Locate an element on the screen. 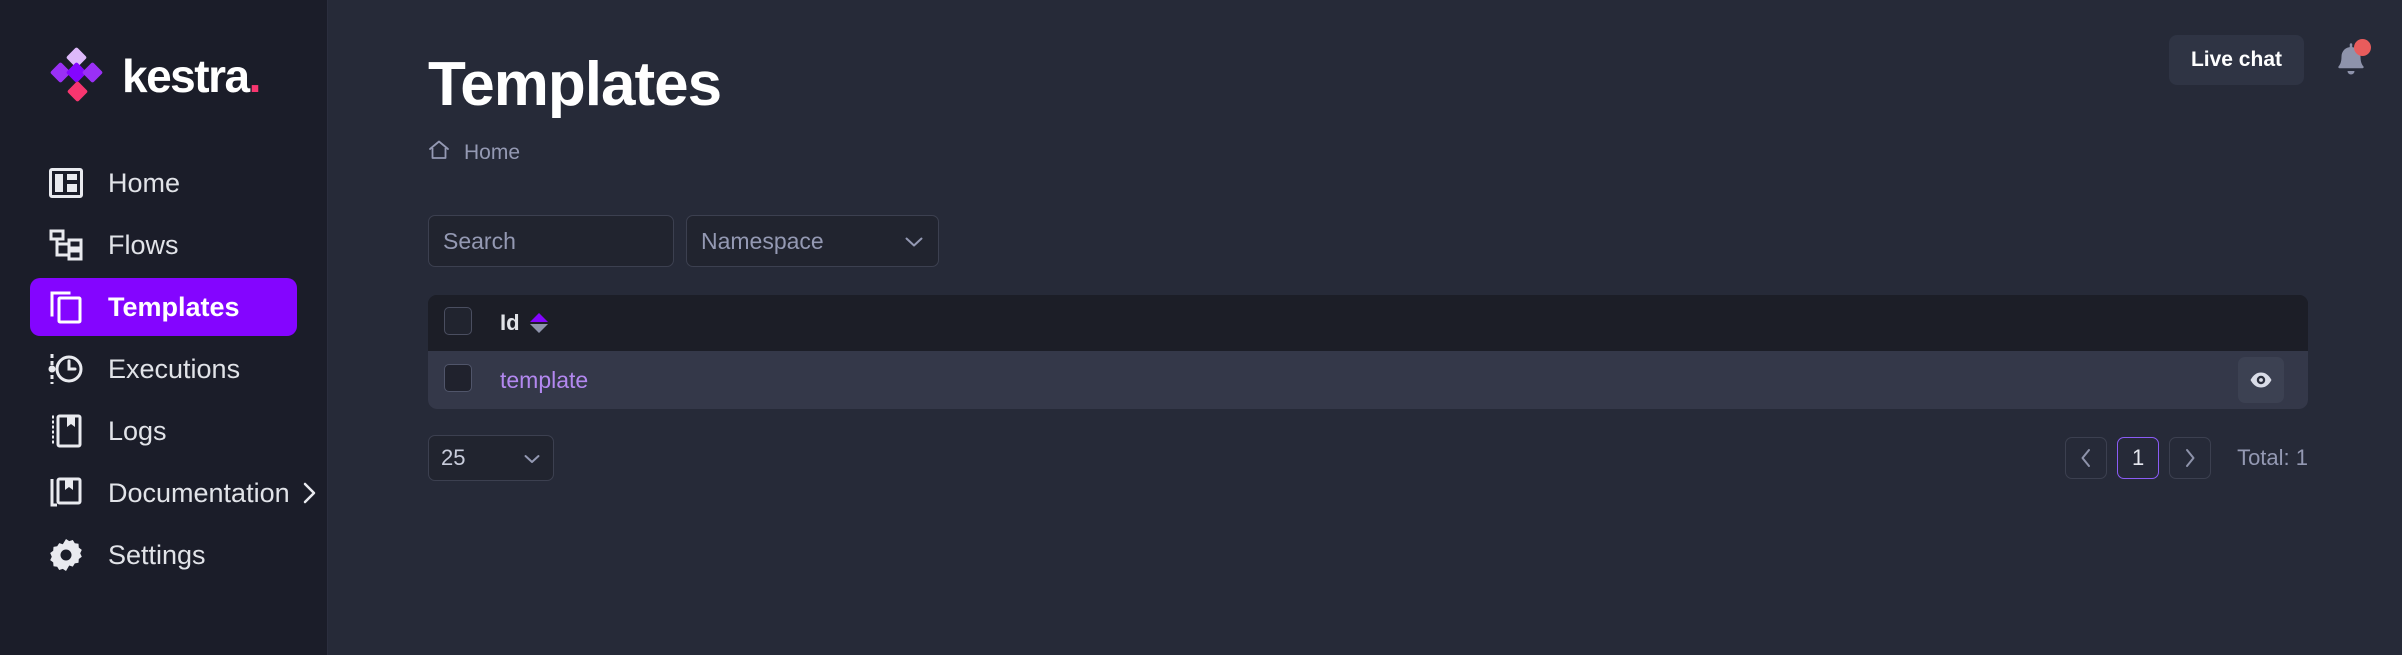 The width and height of the screenshot is (2402, 655). column-header-actions is located at coordinates (2268, 323).